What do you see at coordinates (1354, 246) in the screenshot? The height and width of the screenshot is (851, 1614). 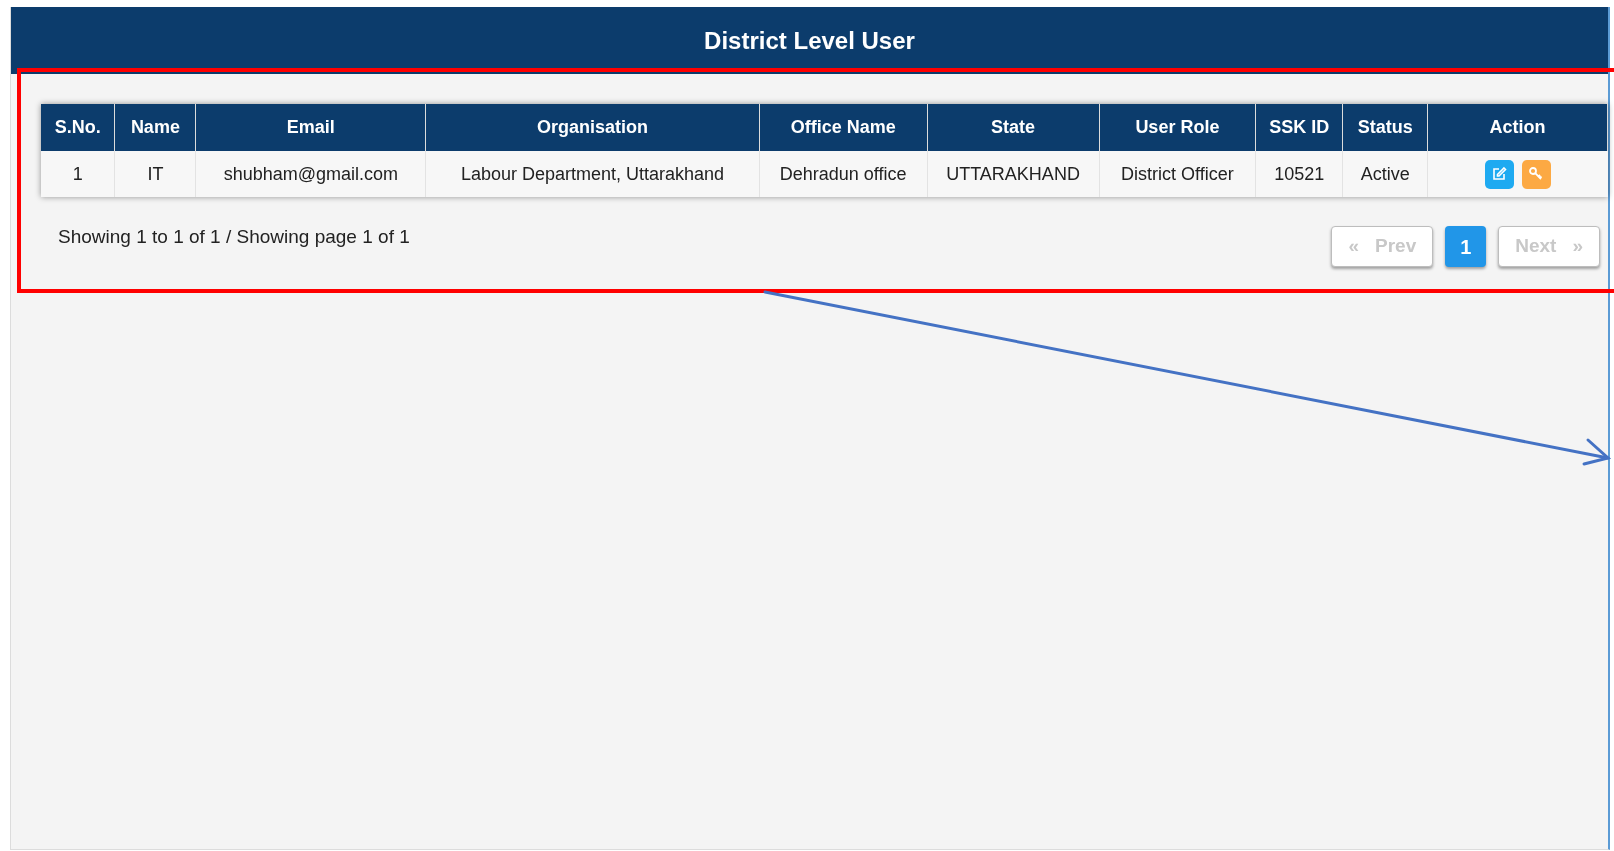 I see `double-chevron-icon: «` at bounding box center [1354, 246].